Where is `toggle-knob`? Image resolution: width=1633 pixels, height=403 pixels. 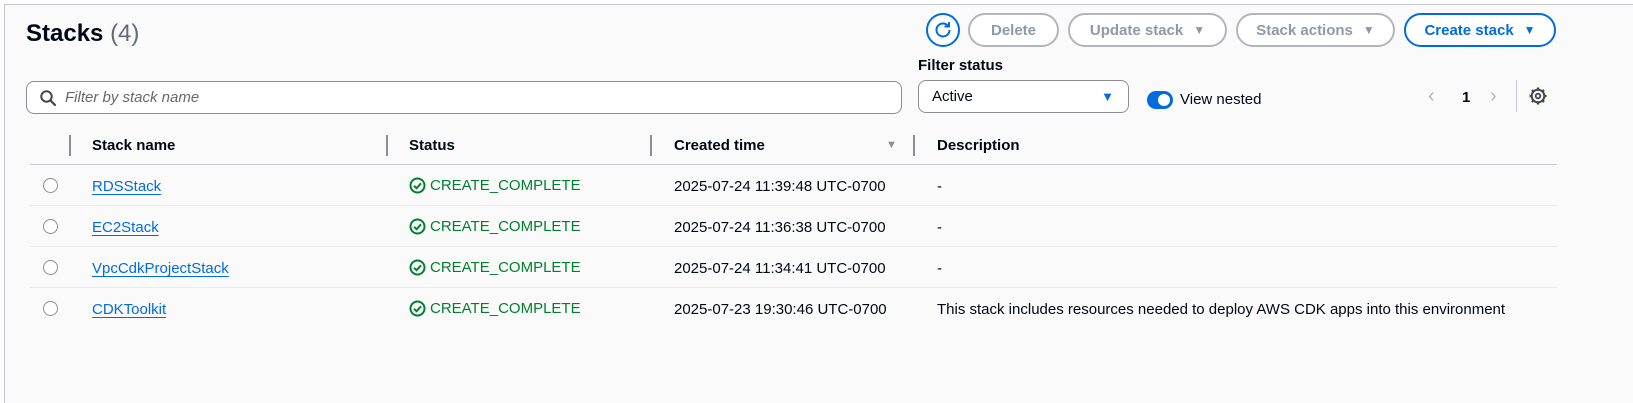 toggle-knob is located at coordinates (1164, 100).